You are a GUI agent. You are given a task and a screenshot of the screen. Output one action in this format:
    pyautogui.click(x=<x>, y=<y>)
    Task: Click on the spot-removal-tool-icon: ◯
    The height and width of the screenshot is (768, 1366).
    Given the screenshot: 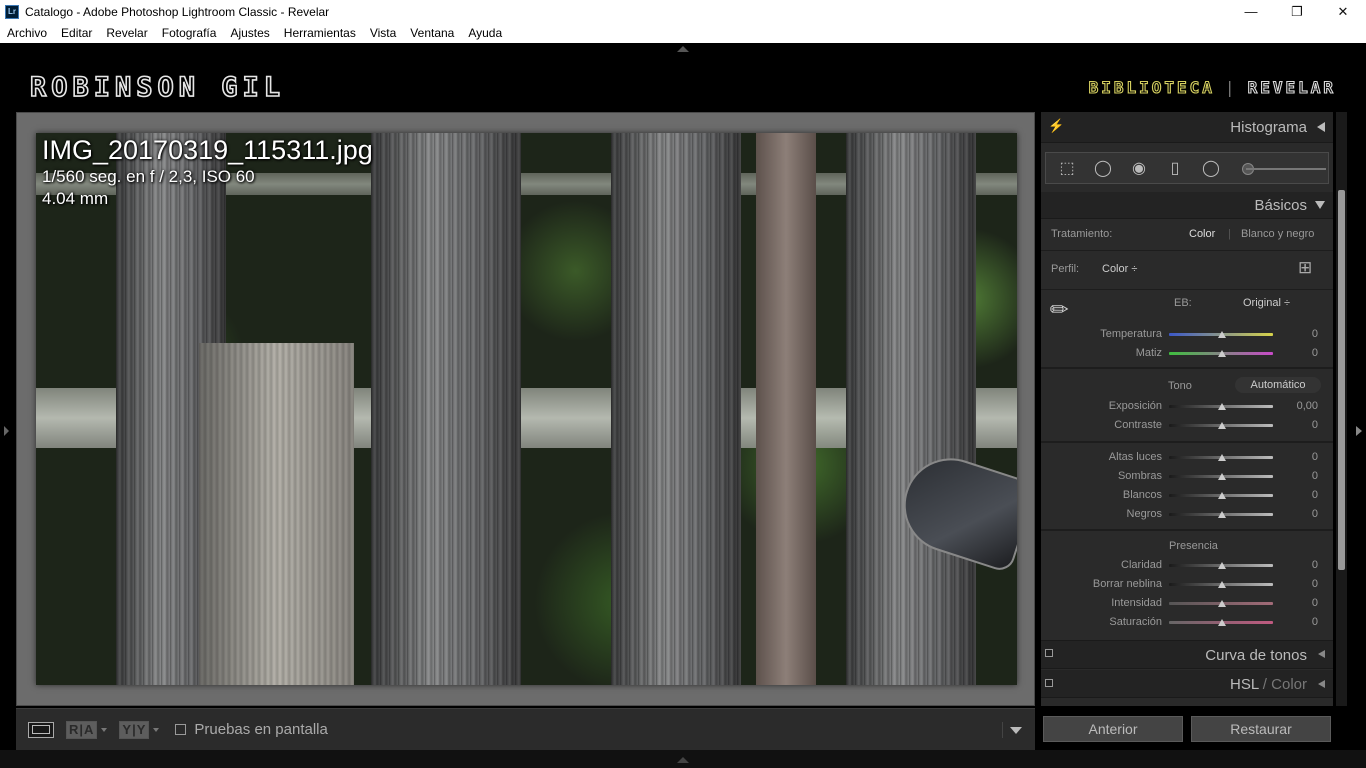 What is the action you would take?
    pyautogui.click(x=1103, y=168)
    